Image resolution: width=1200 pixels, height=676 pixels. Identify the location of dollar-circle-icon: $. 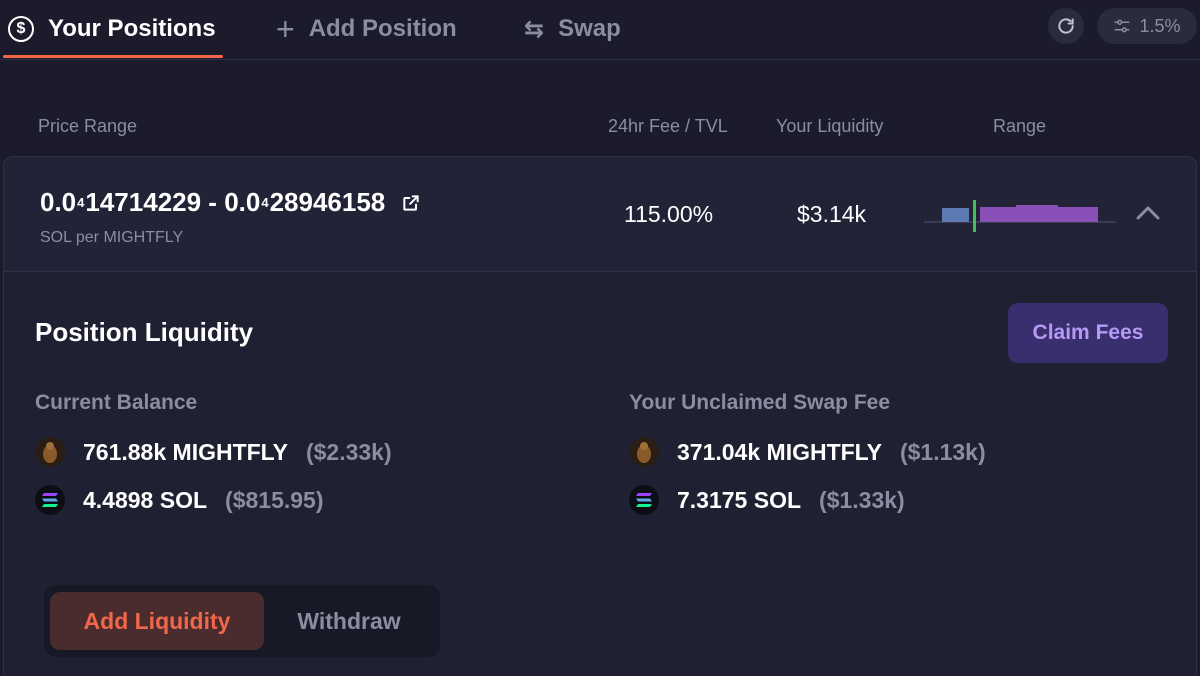
(21, 29).